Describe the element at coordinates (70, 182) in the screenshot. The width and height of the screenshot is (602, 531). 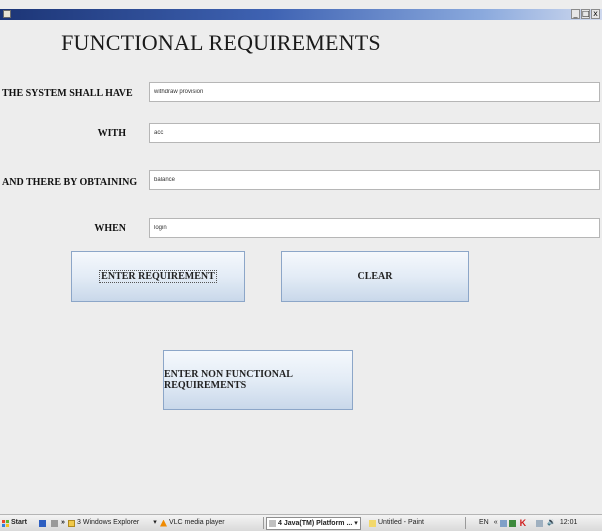
I see `obtaining-label: AND THERE BY OBTAINING` at that location.